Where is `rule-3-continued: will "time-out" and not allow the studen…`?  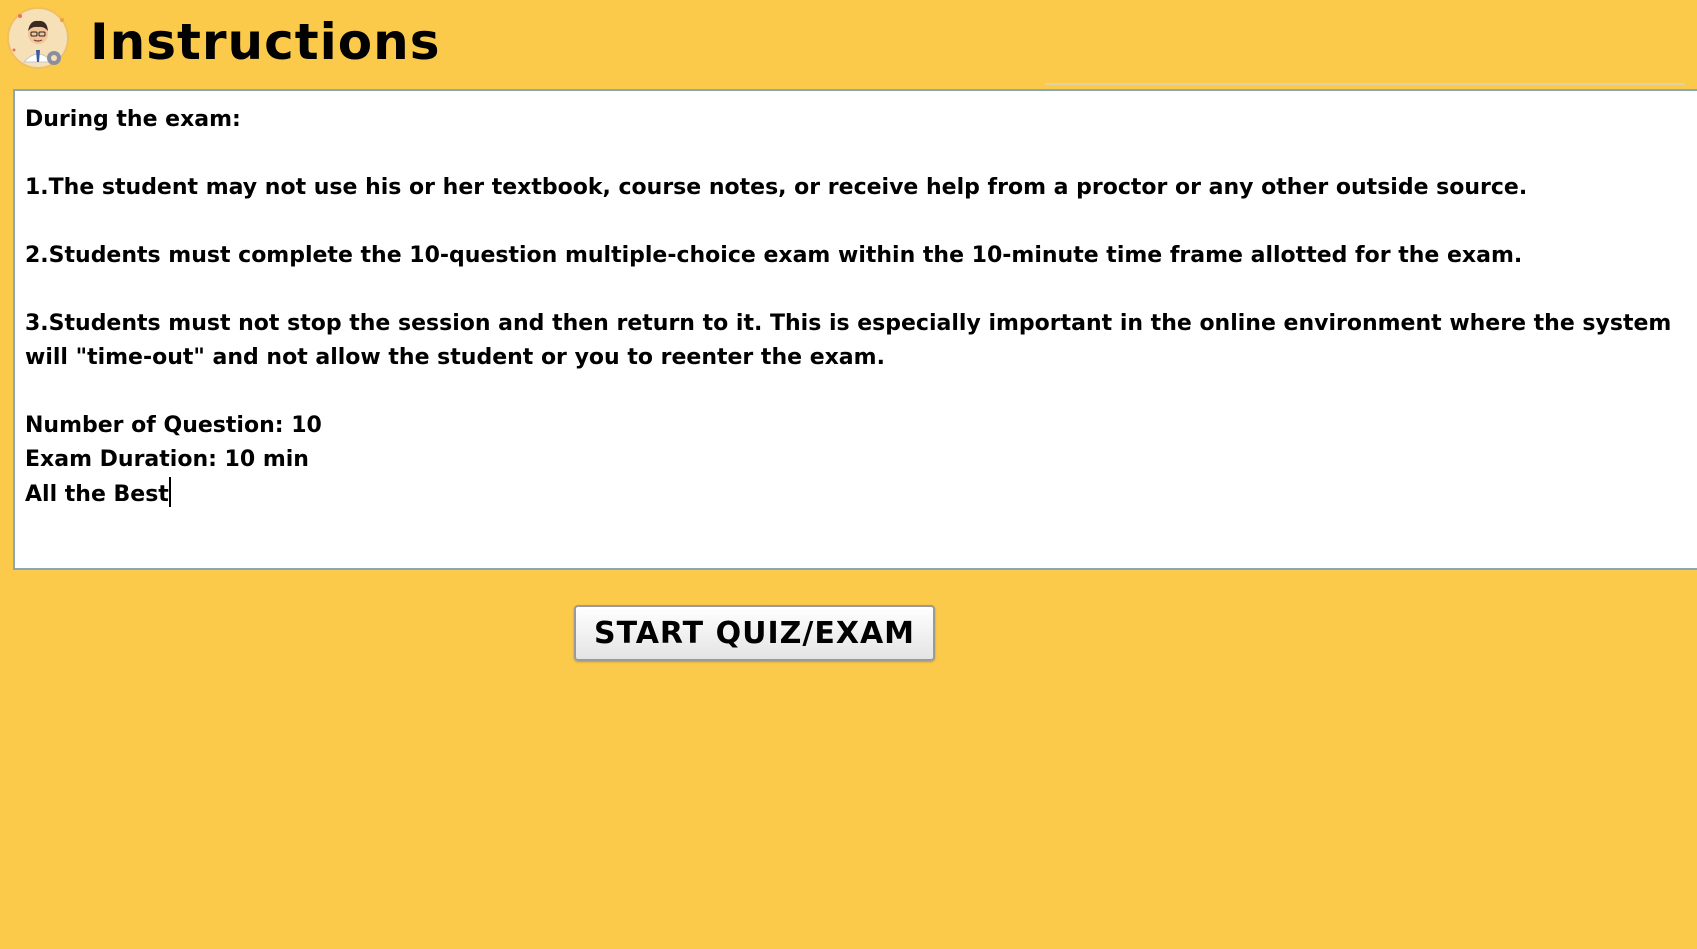 rule-3-continued: will "time-out" and not allow the studen… is located at coordinates (455, 357).